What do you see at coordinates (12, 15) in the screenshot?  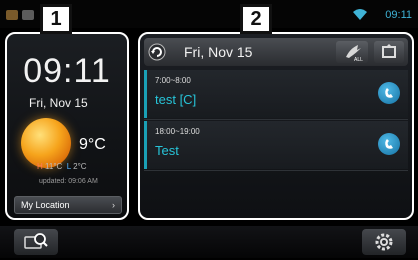 I see `notification-icon` at bounding box center [12, 15].